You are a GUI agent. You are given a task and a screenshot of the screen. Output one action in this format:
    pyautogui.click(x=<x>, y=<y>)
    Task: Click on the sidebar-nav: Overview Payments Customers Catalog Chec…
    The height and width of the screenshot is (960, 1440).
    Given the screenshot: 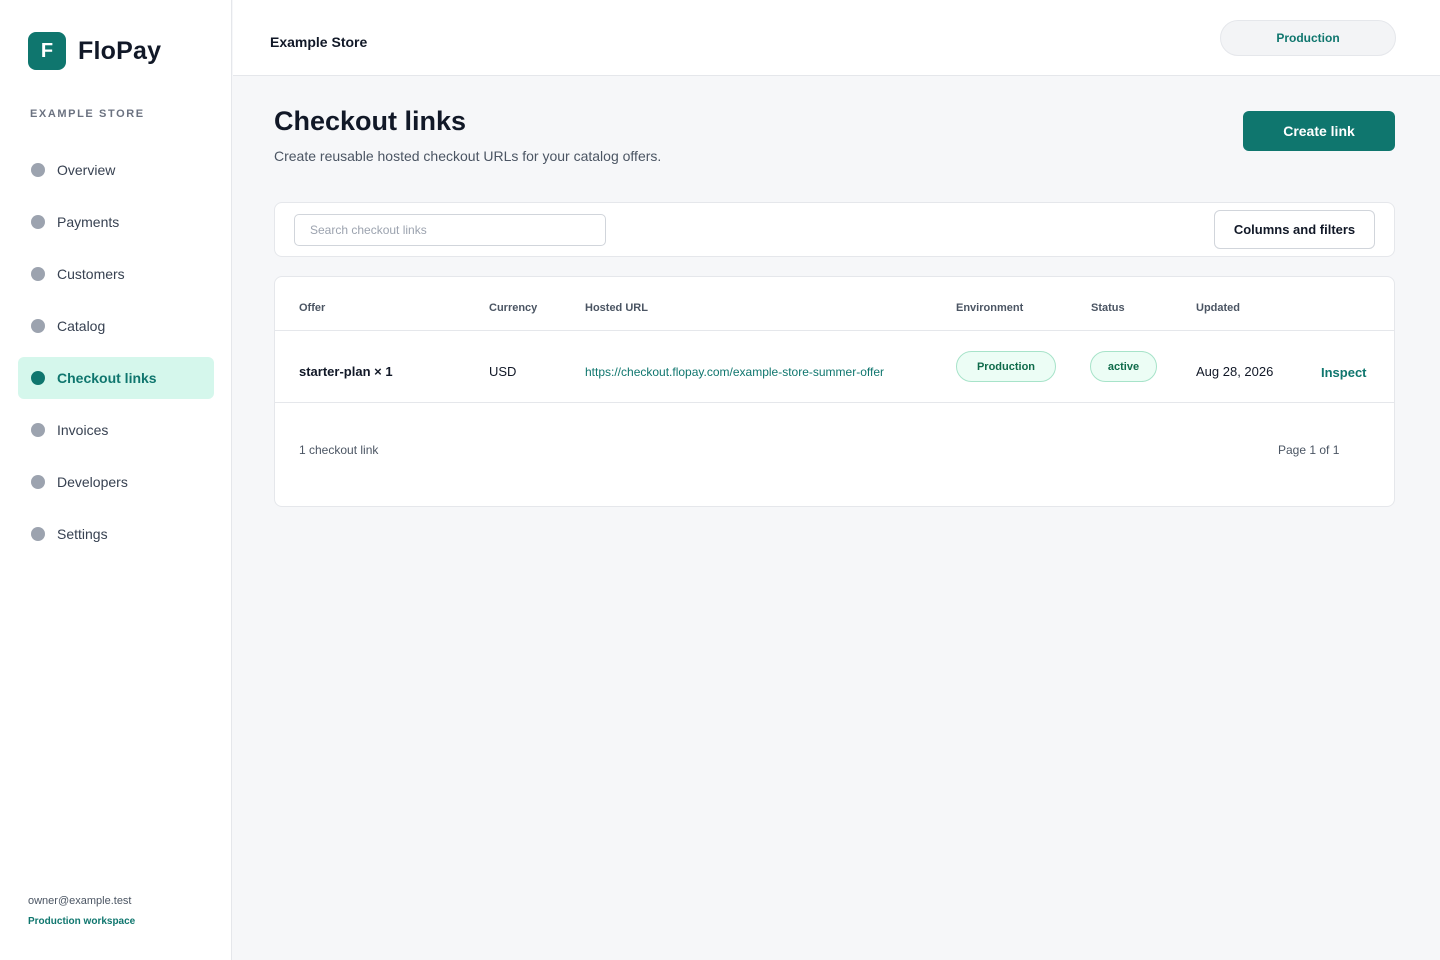 What is the action you would take?
    pyautogui.click(x=116, y=357)
    